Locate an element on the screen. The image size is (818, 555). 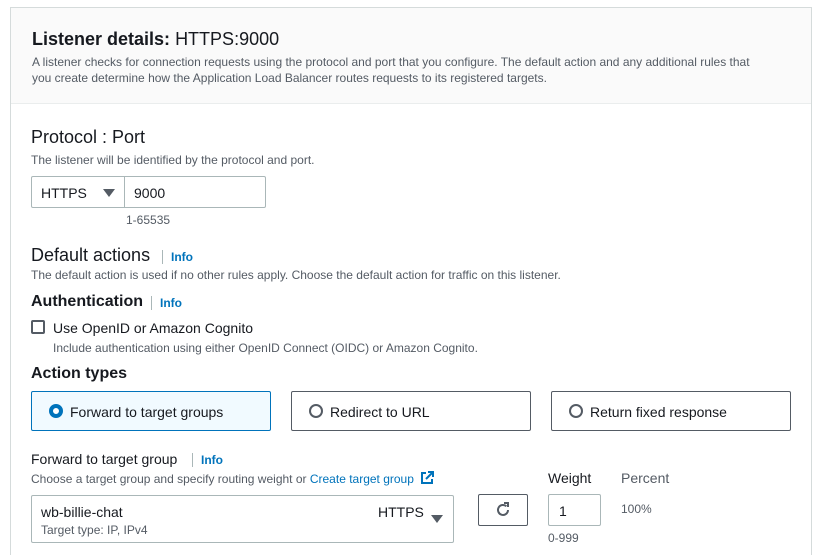
action-type-redirect: Redirect to URL is located at coordinates (411, 411).